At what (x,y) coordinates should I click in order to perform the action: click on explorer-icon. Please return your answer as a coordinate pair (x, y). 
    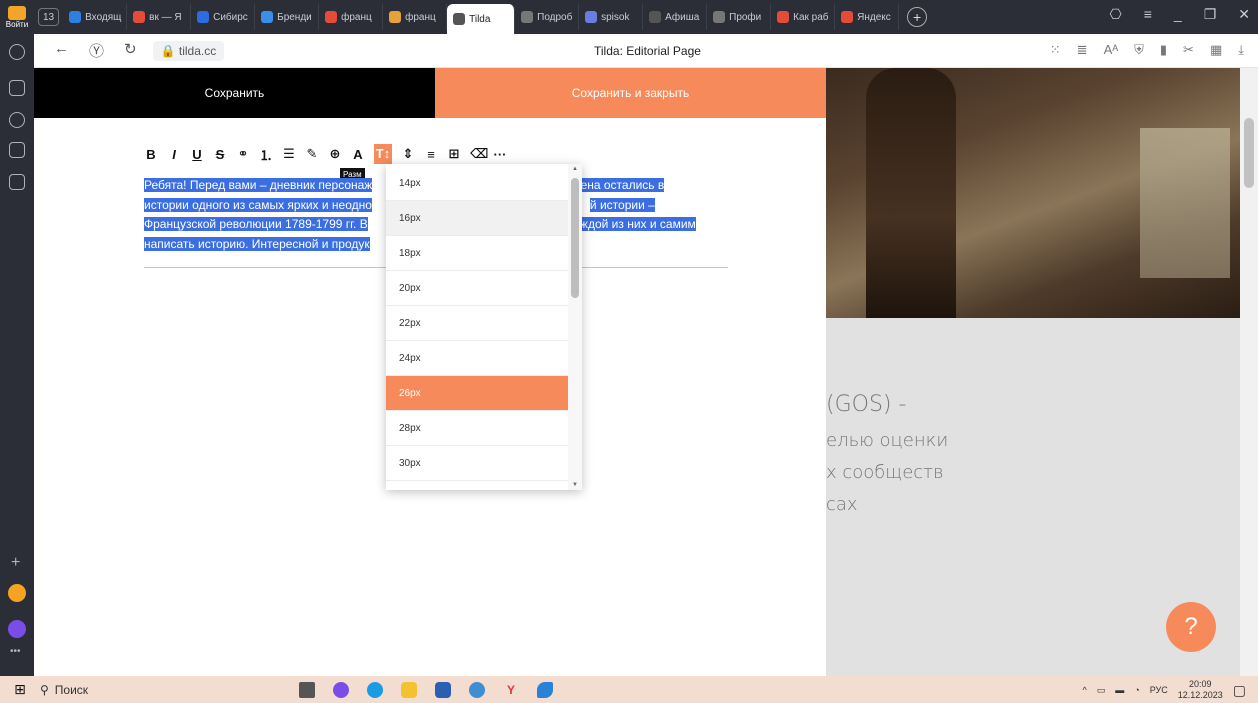
    Looking at the image, I should click on (409, 689).